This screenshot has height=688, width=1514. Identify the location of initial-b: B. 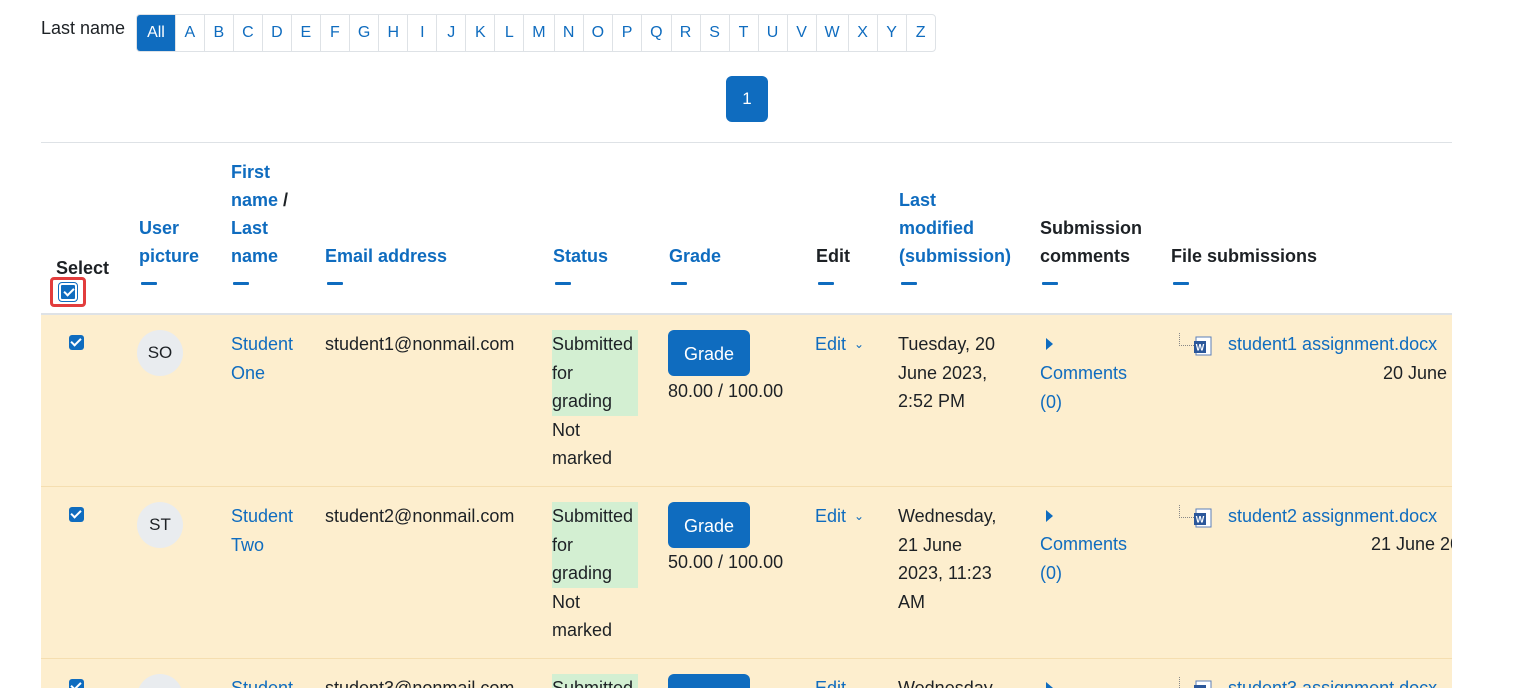
(218, 33).